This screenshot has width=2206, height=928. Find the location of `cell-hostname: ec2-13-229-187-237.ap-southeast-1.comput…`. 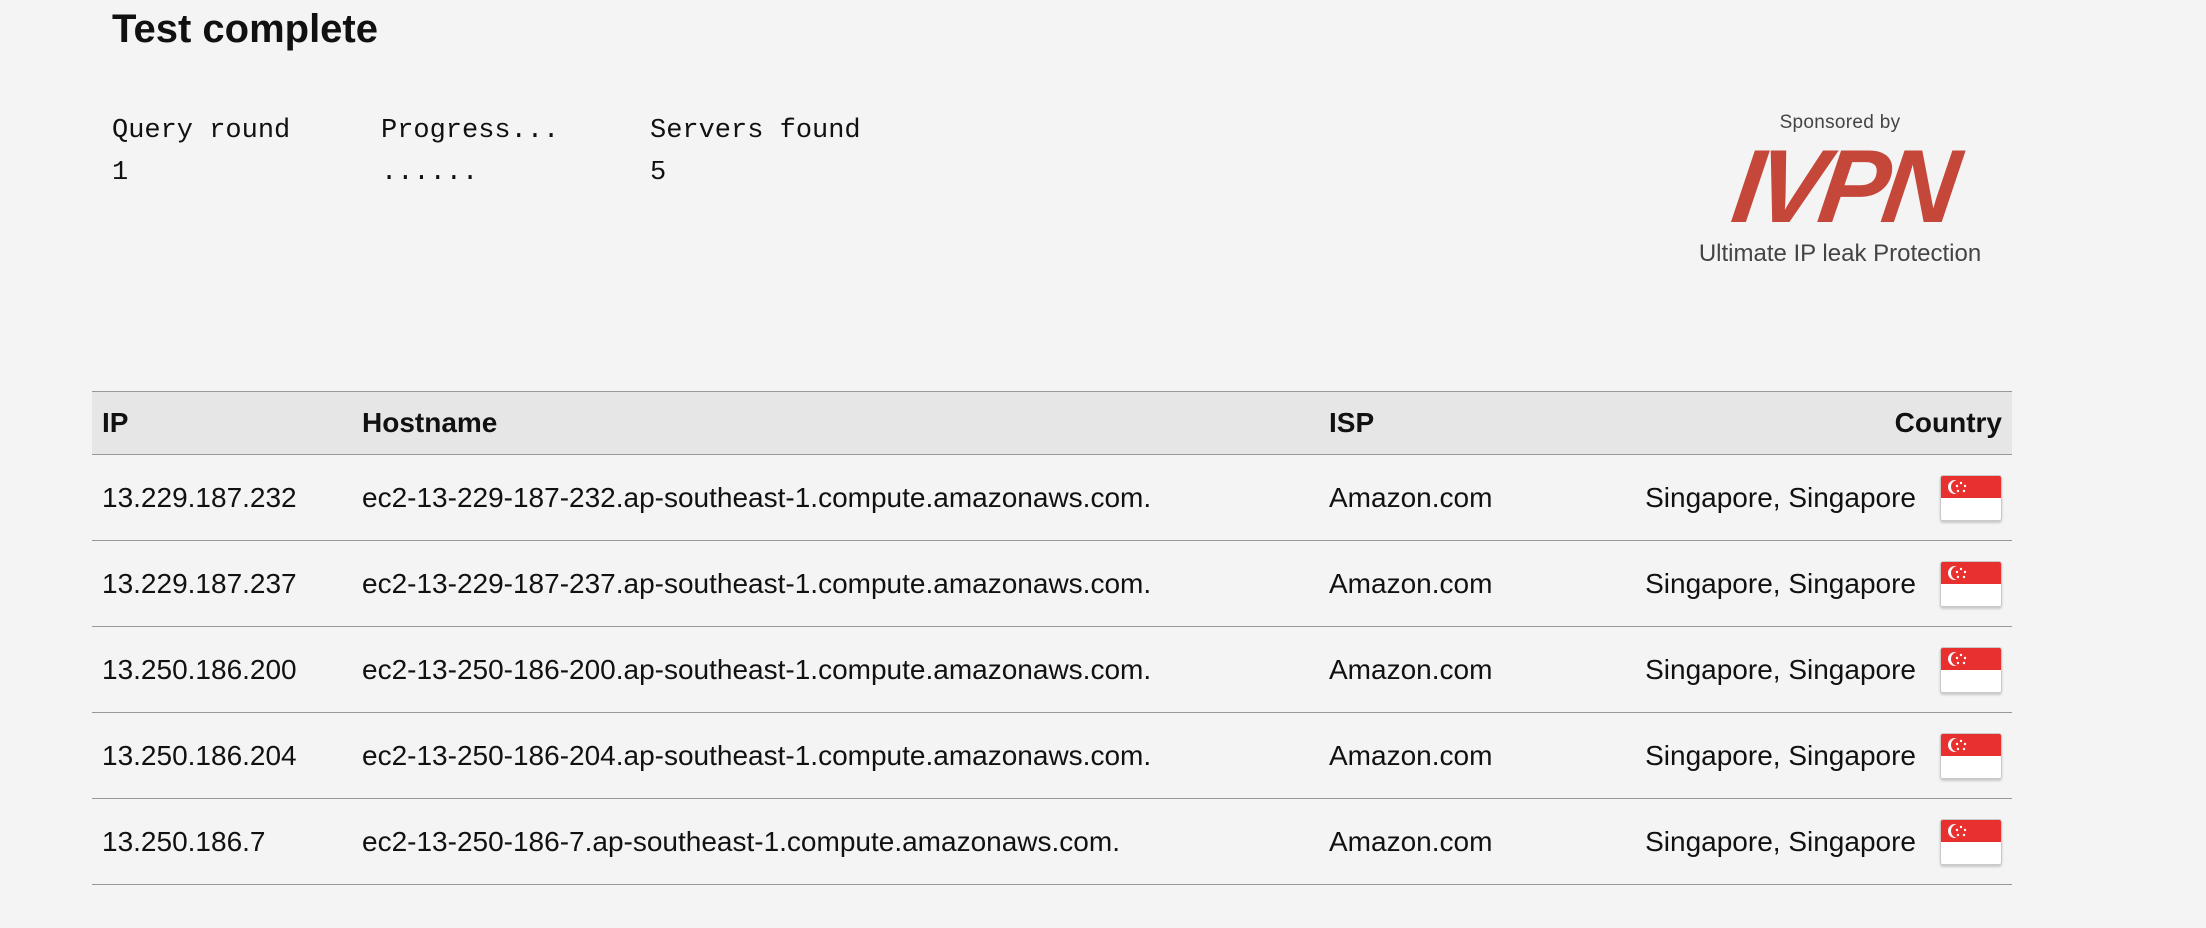

cell-hostname: ec2-13-229-187-237.ap-southeast-1.comput… is located at coordinates (835, 583).